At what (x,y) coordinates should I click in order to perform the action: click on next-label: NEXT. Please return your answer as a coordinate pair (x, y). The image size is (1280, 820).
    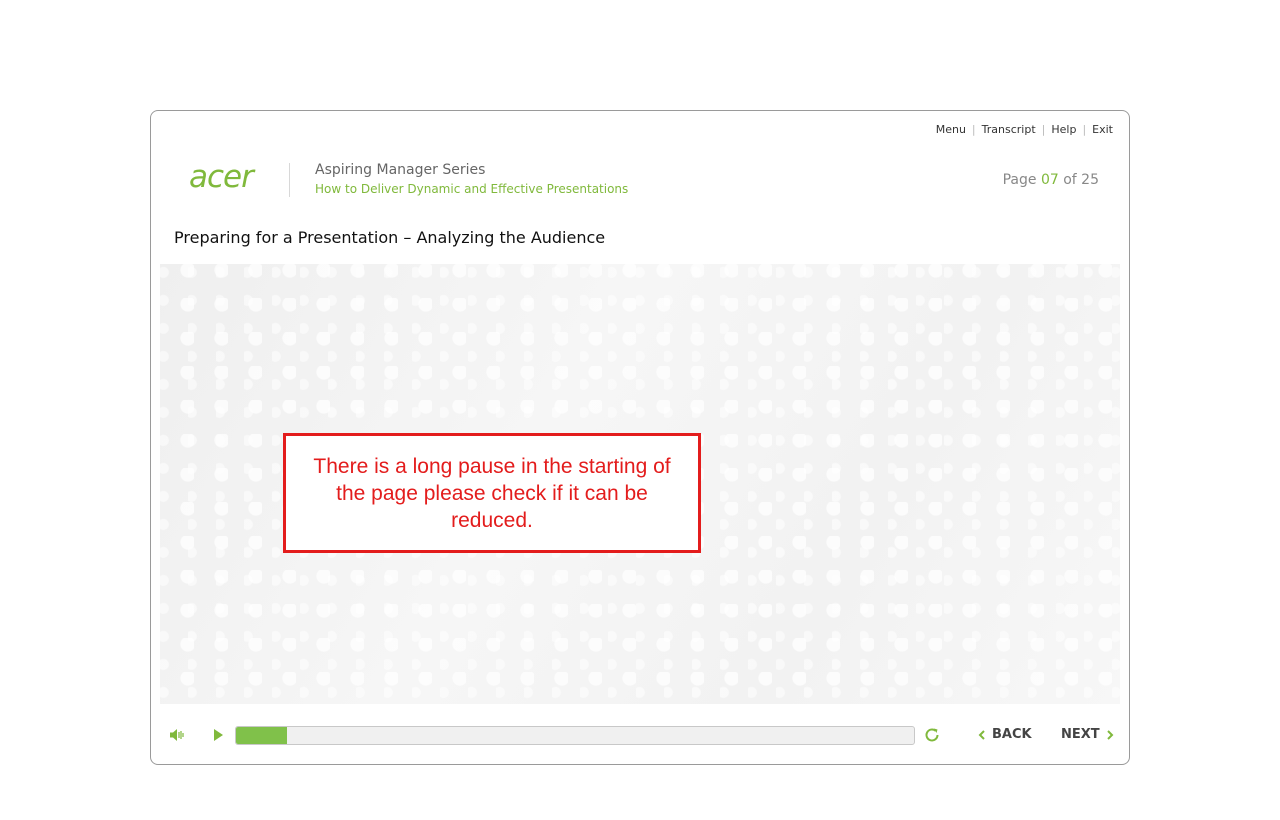
    Looking at the image, I should click on (1080, 734).